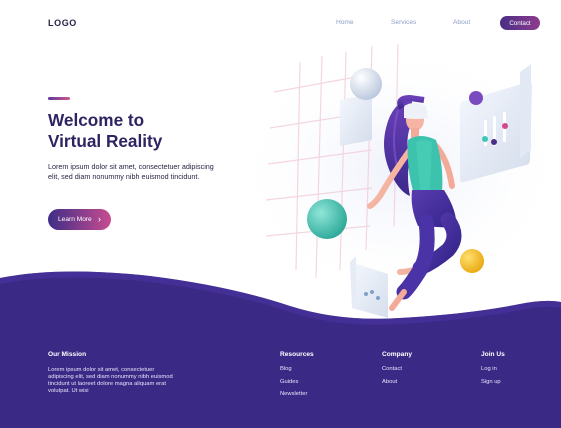 This screenshot has width=561, height=428. Describe the element at coordinates (397, 354) in the screenshot. I see `footer-company-heading: Company` at that location.